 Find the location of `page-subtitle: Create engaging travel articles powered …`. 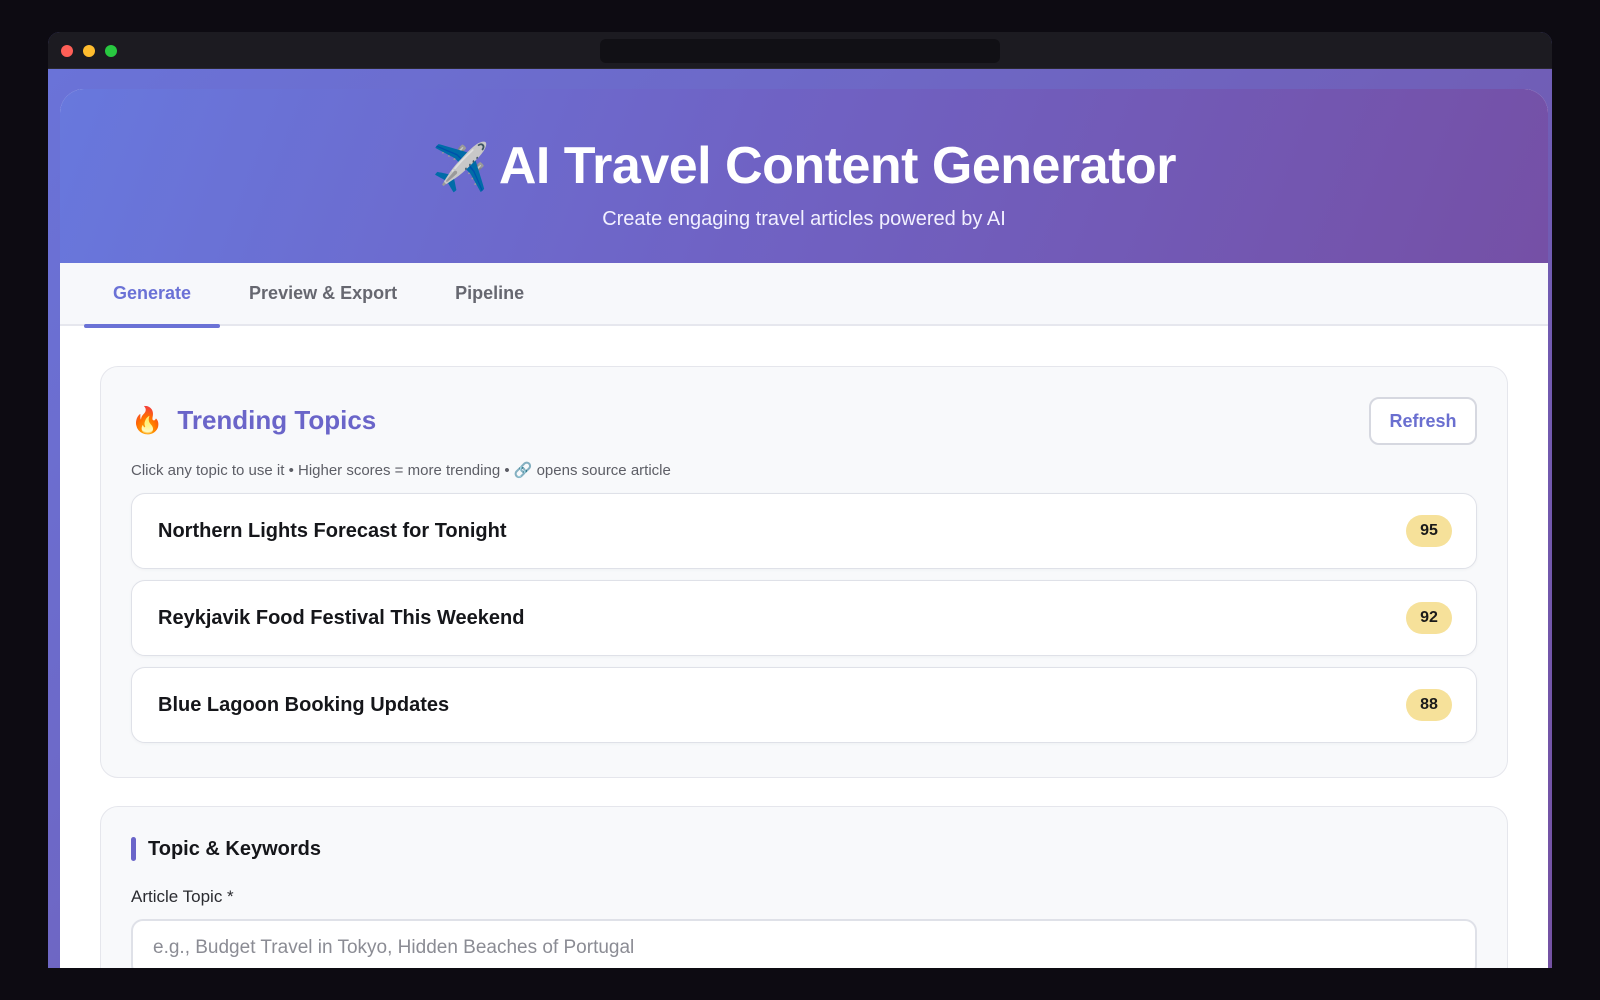

page-subtitle: Create engaging travel articles powered … is located at coordinates (804, 219).